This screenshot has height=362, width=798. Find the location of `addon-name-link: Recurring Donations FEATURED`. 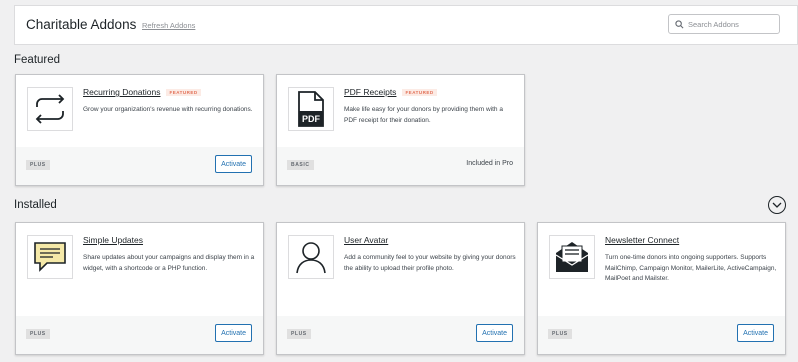

addon-name-link: Recurring Donations FEATURED is located at coordinates (142, 92).